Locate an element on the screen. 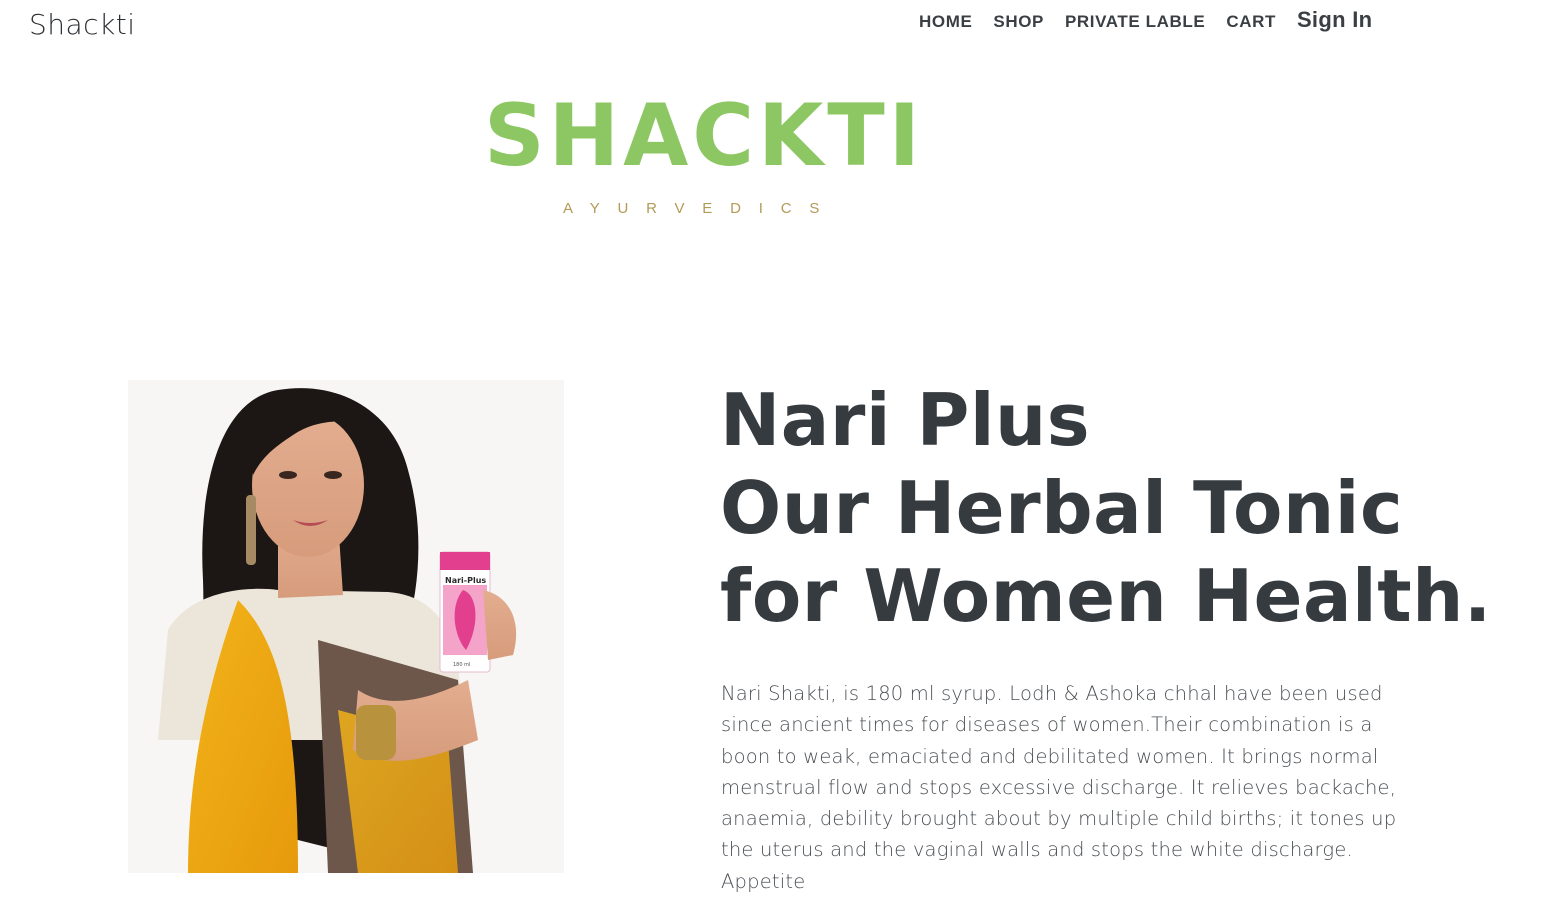 This screenshot has width=1551, height=897. nav-home: HOME is located at coordinates (945, 22).